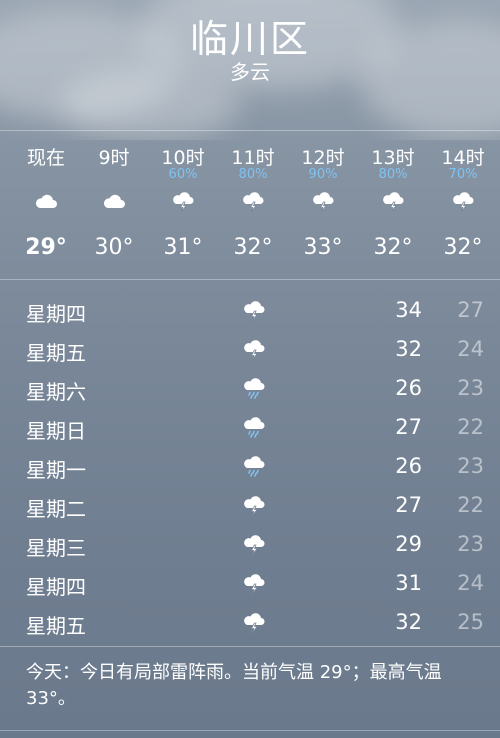  I want to click on day-name: 星期三, so click(56, 548).